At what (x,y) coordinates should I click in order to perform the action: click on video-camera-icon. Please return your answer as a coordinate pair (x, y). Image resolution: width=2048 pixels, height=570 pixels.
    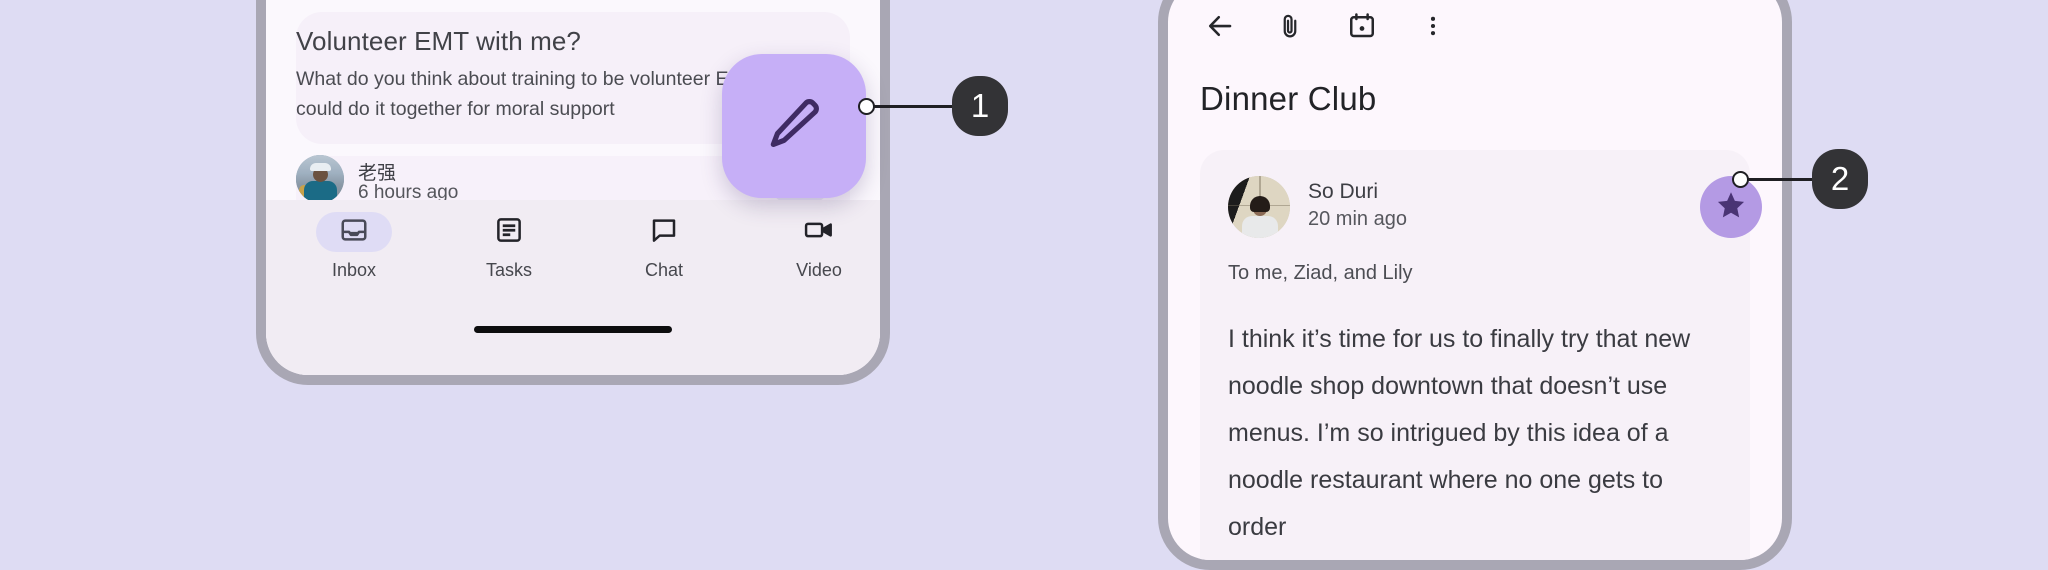
    Looking at the image, I should click on (819, 232).